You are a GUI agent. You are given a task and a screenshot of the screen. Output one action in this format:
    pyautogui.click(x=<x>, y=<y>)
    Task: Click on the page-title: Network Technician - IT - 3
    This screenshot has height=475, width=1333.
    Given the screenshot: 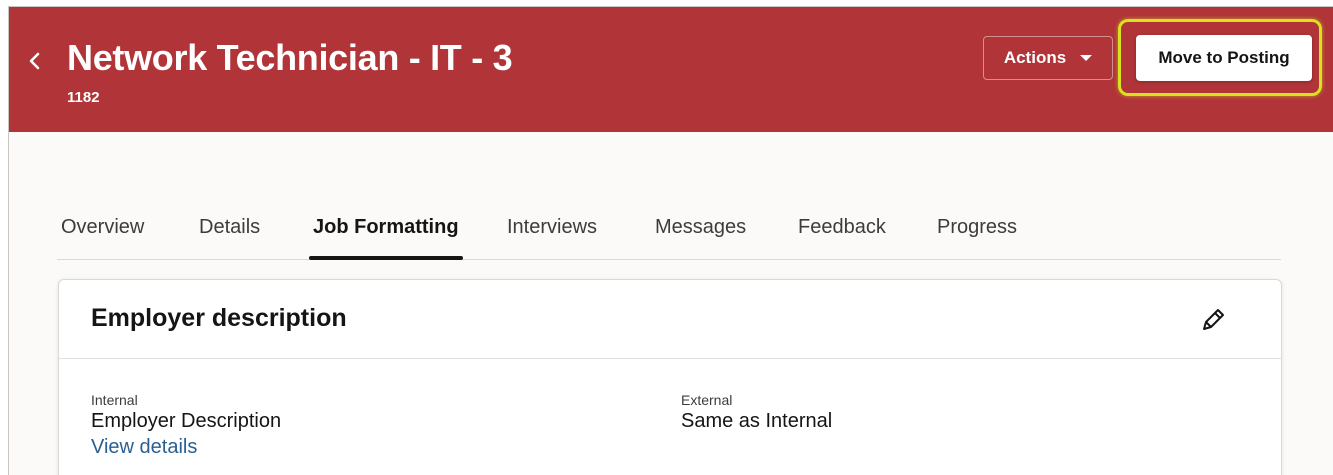 What is the action you would take?
    pyautogui.click(x=290, y=57)
    